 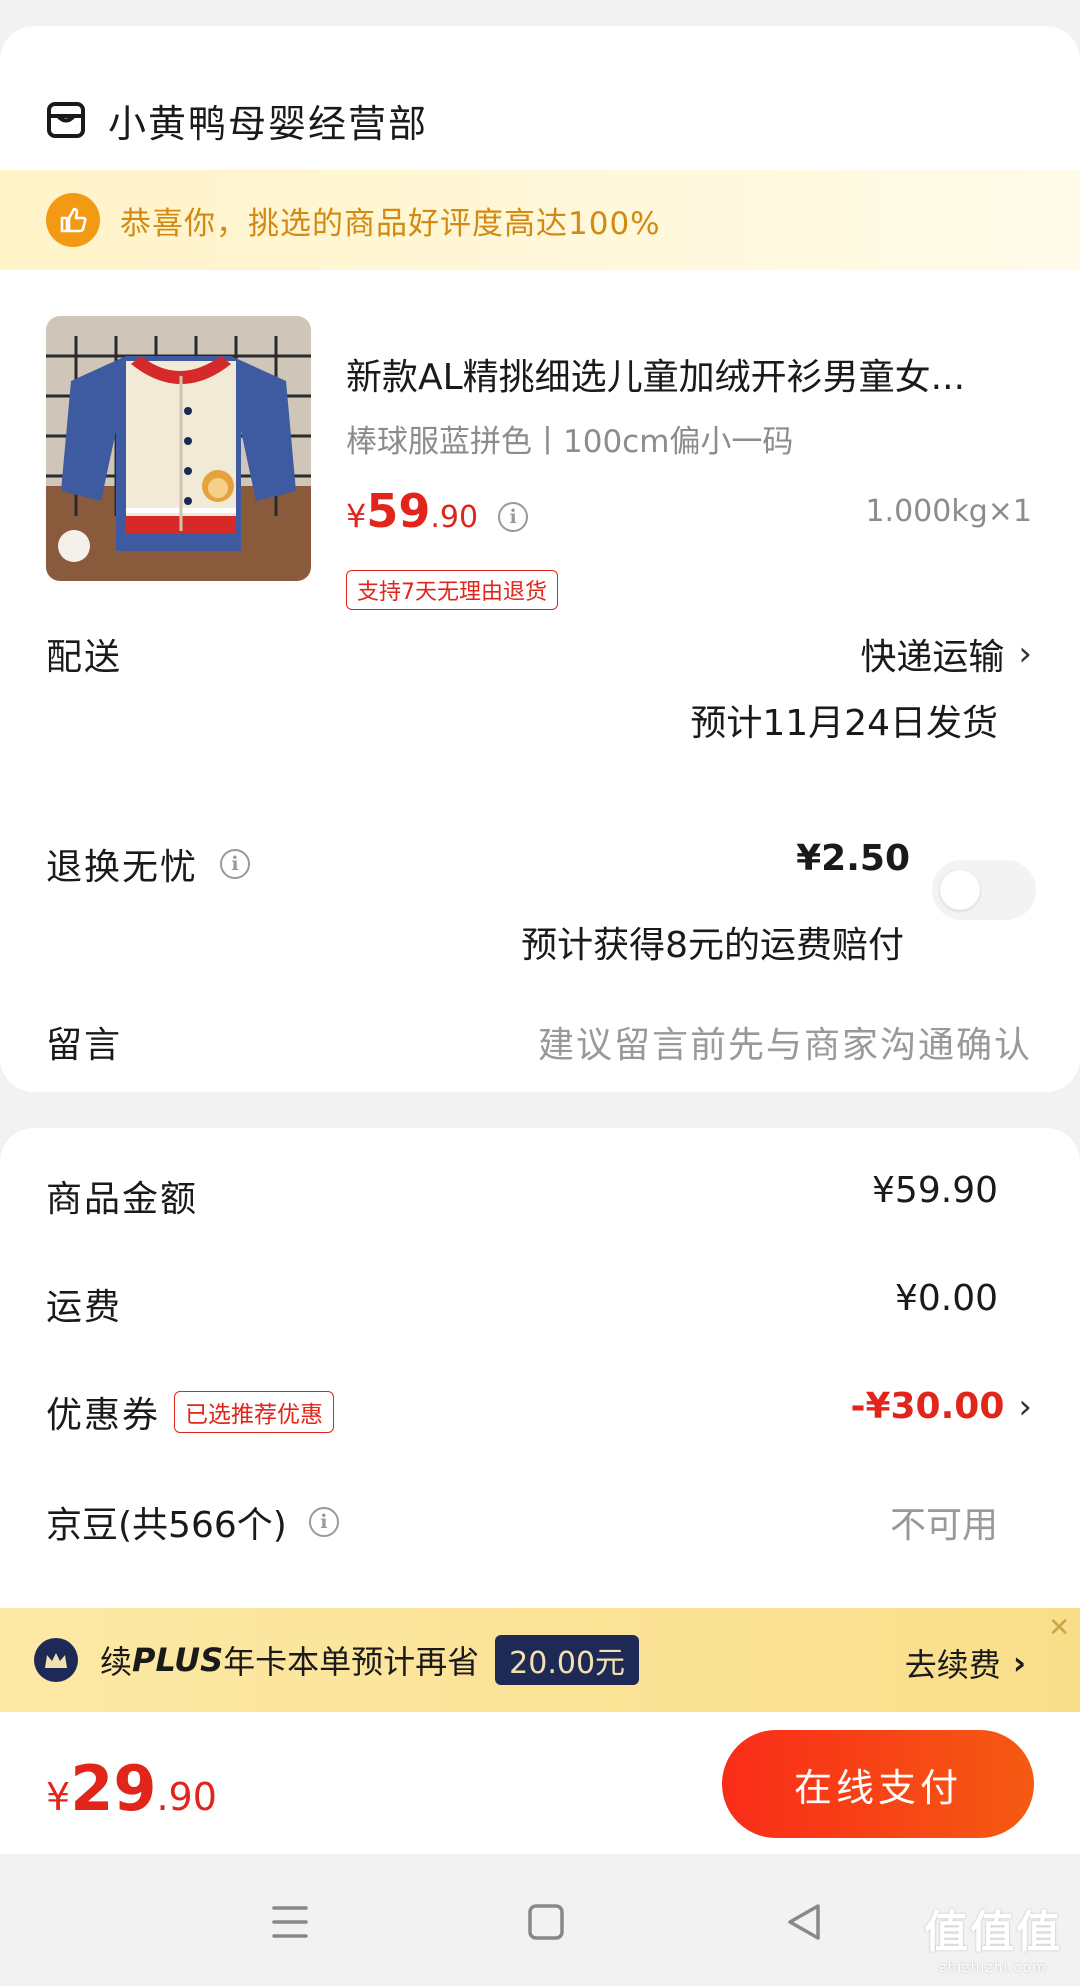 I want to click on total-integer: 29, so click(x=113, y=1788).